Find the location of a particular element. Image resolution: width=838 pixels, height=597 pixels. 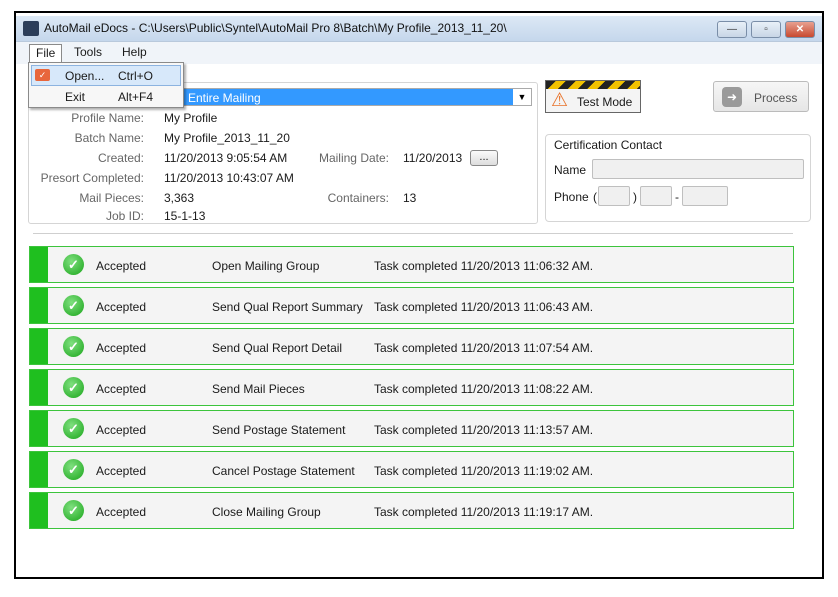

task-message: Task completed 11/20/2013 11:19:02 AM. is located at coordinates (484, 471).